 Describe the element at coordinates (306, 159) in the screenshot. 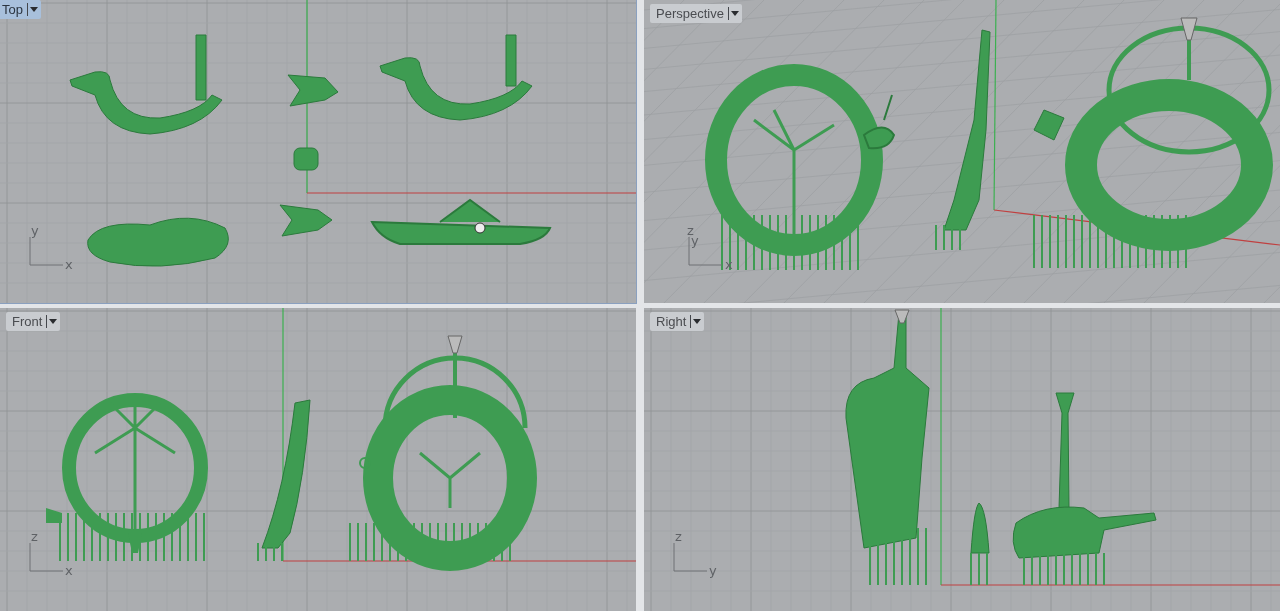

I see `band-model-drawing` at that location.